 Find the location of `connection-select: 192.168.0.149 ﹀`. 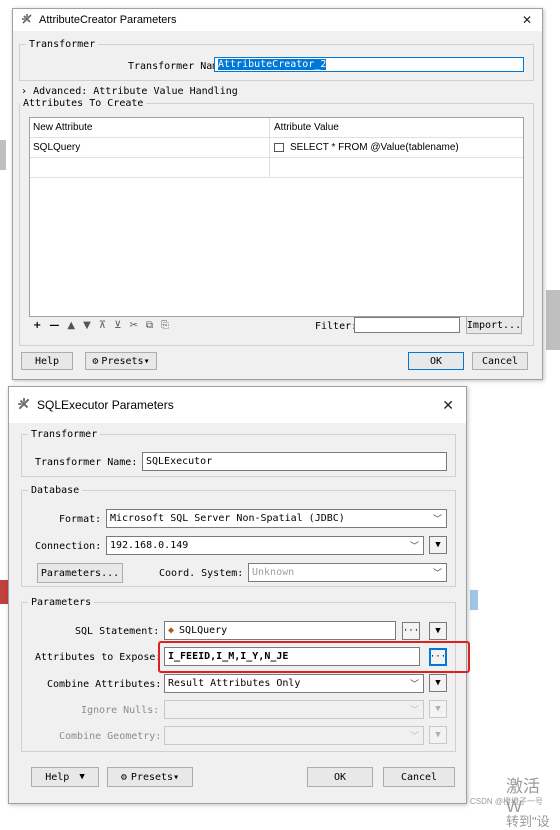

connection-select: 192.168.0.149 ﹀ is located at coordinates (265, 545).